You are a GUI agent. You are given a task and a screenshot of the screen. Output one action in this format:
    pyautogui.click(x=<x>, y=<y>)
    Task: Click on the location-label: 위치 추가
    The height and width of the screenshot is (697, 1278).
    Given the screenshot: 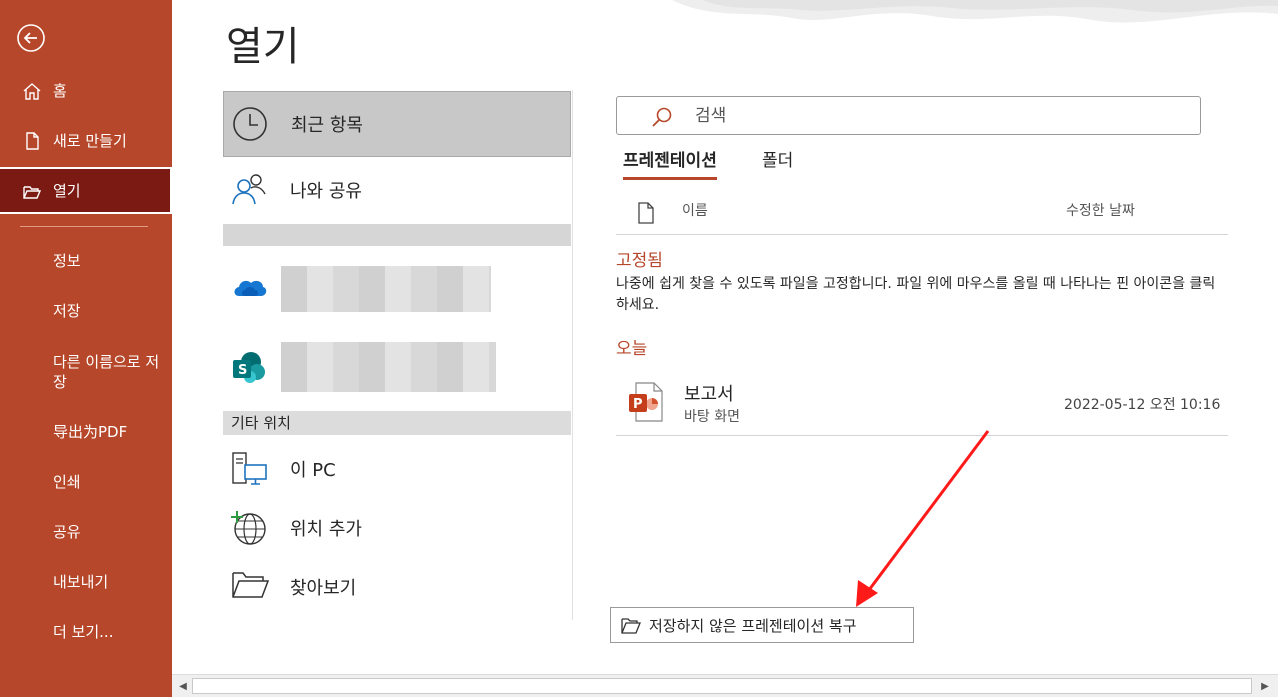 What is the action you would take?
    pyautogui.click(x=326, y=529)
    